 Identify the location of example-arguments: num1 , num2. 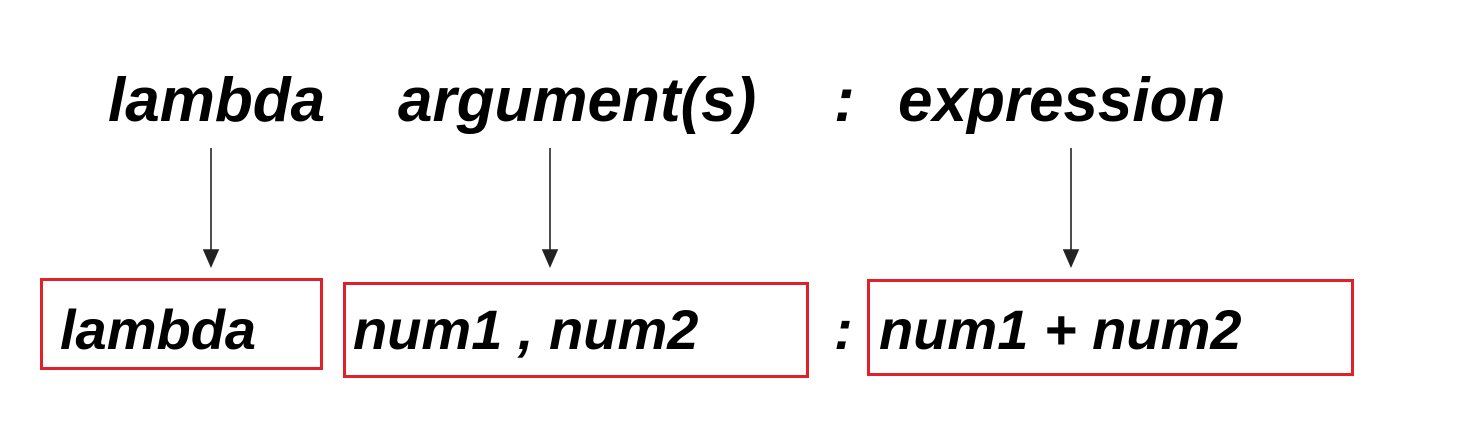
(526, 329).